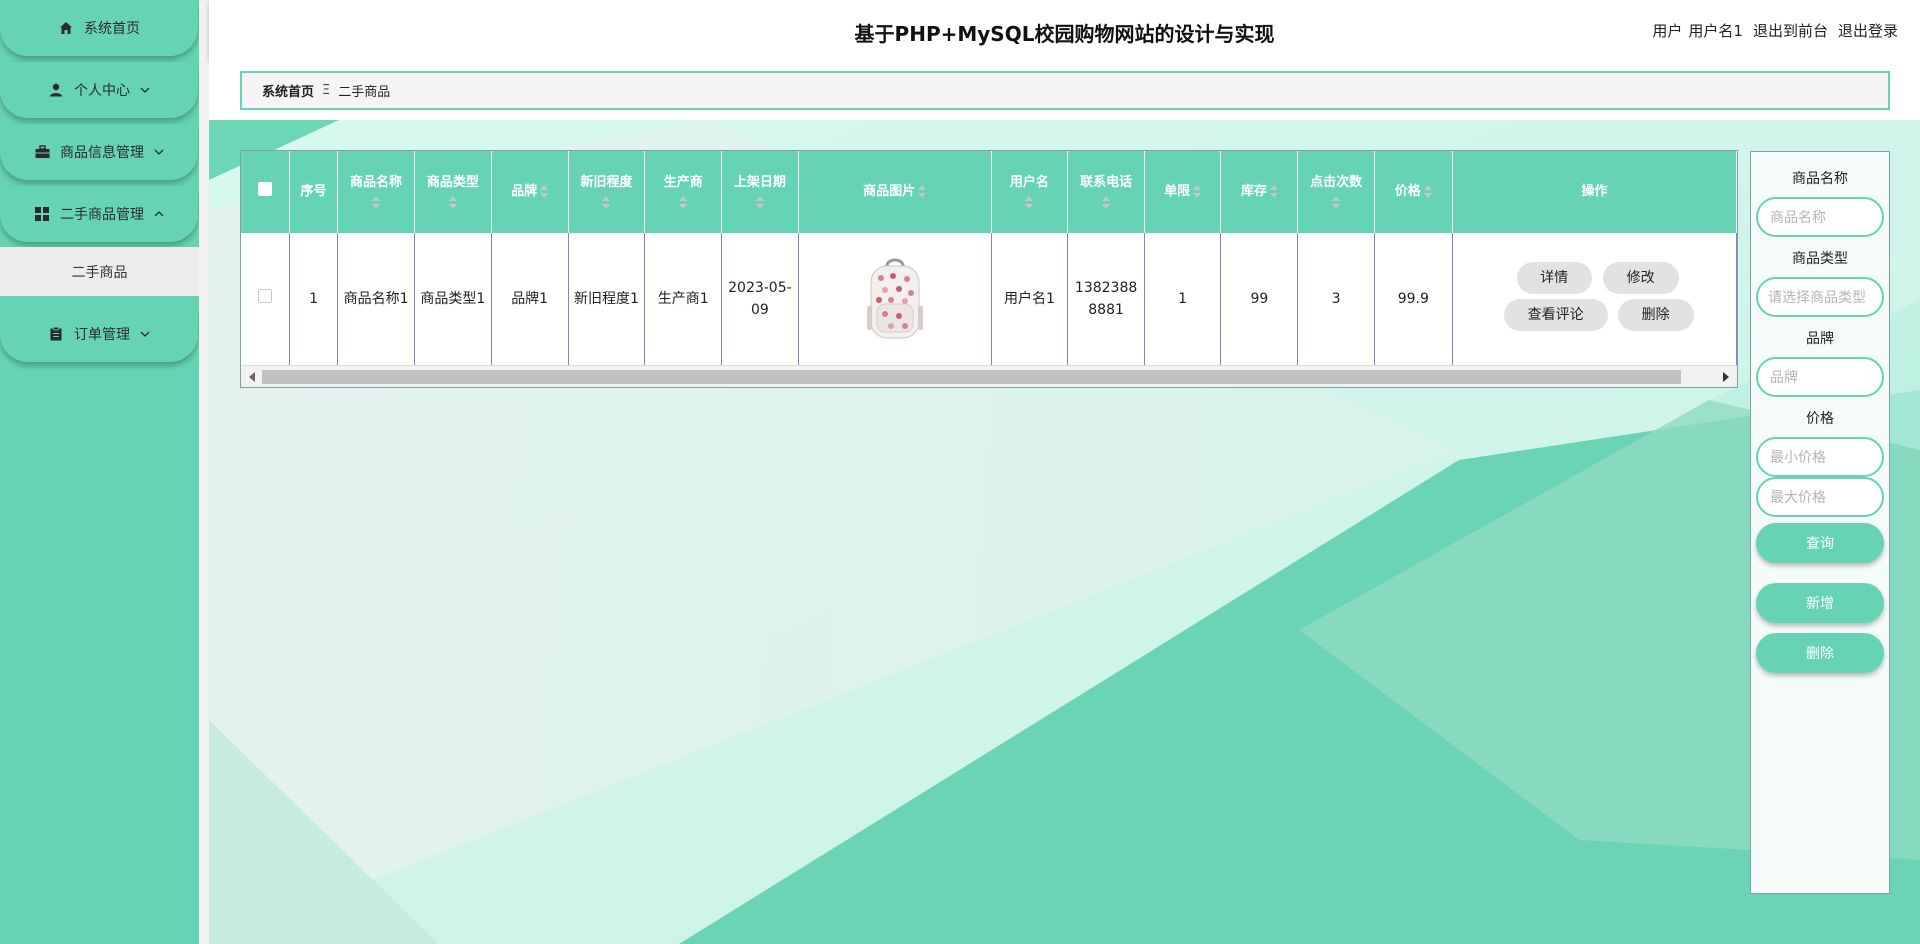 The height and width of the screenshot is (944, 1920). What do you see at coordinates (1820, 259) in the screenshot?
I see `type-filter-label: 商品类型` at bounding box center [1820, 259].